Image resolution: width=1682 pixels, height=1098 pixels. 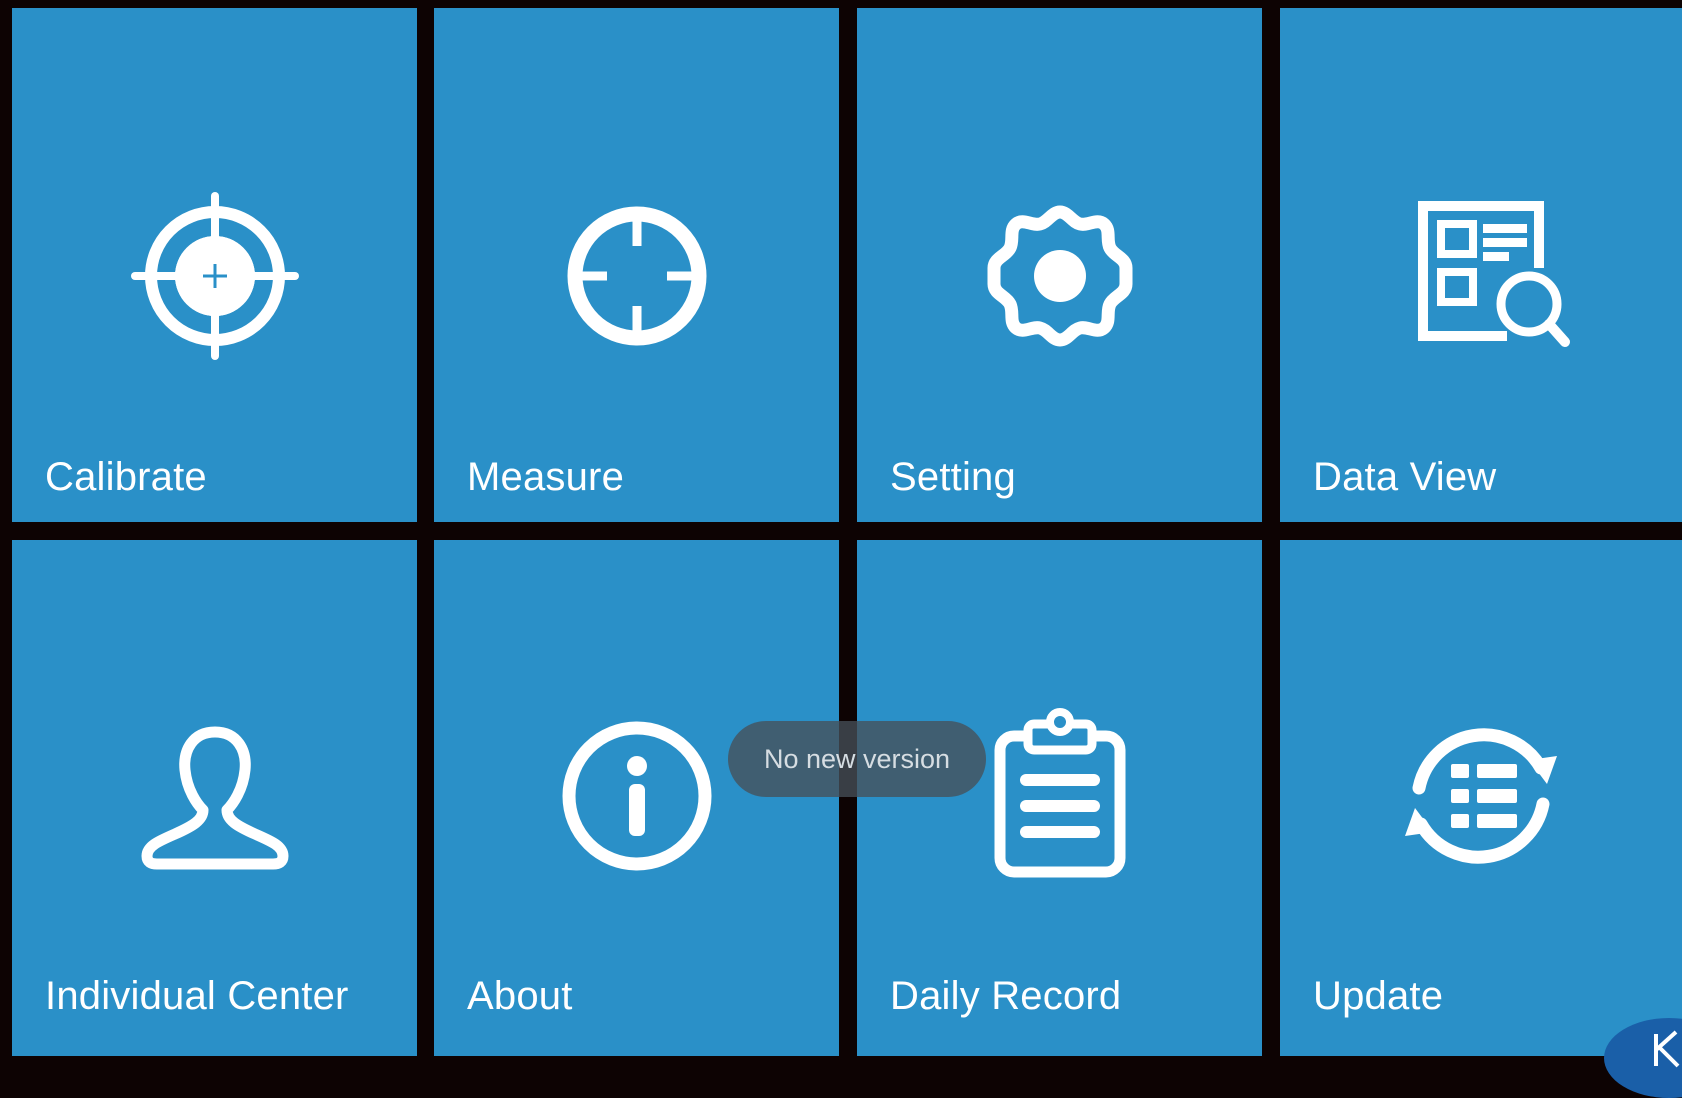 I want to click on user-outline-icon, so click(x=215, y=796).